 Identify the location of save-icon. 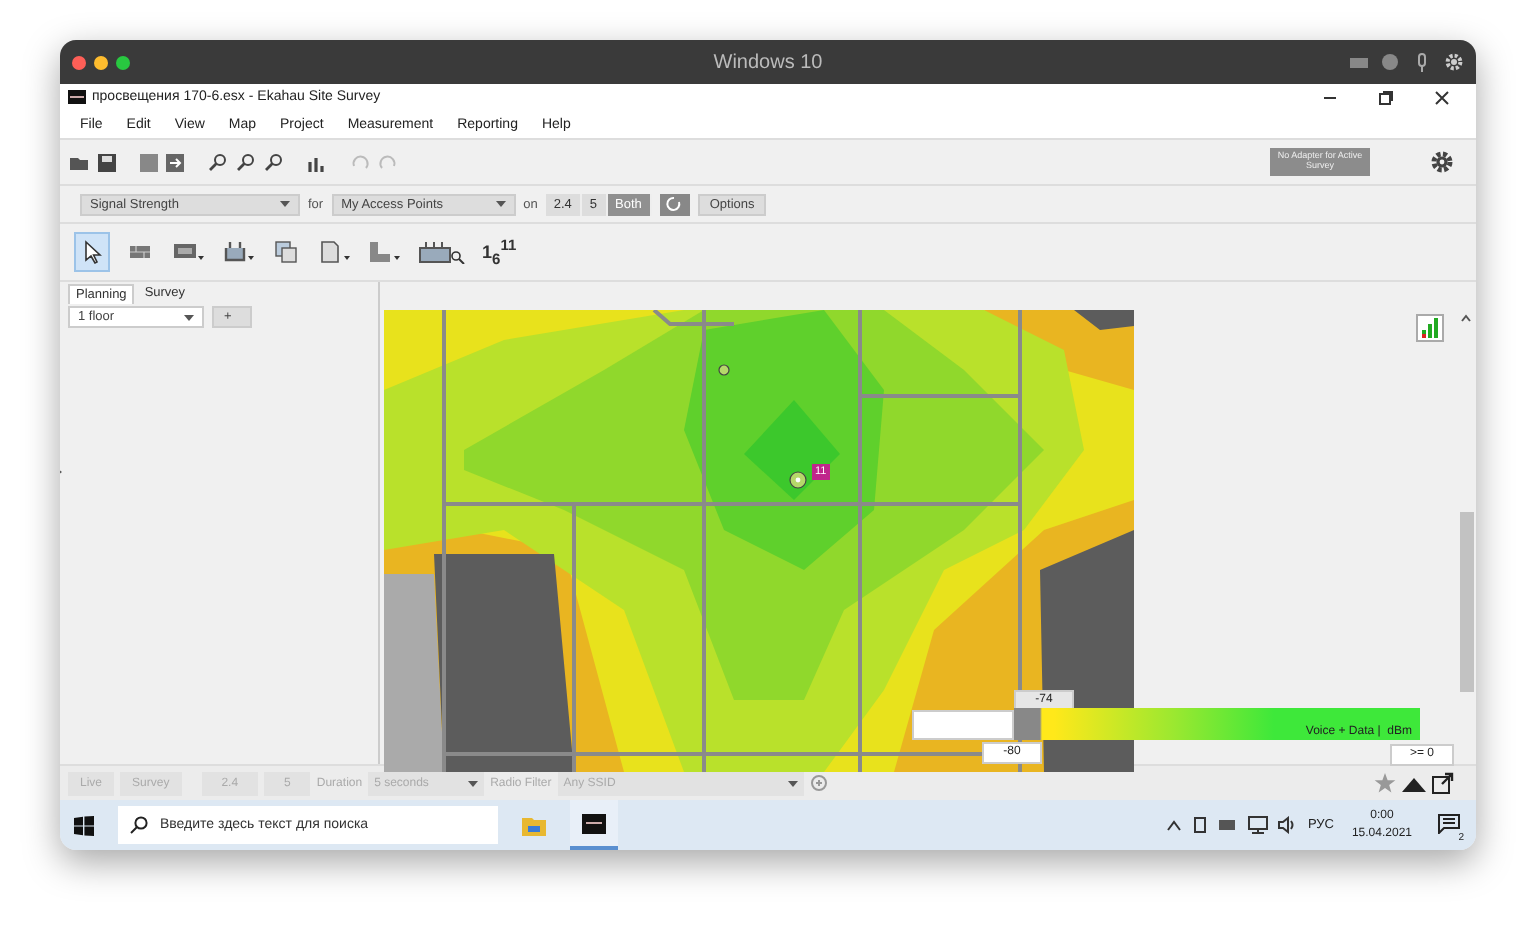
(107, 162).